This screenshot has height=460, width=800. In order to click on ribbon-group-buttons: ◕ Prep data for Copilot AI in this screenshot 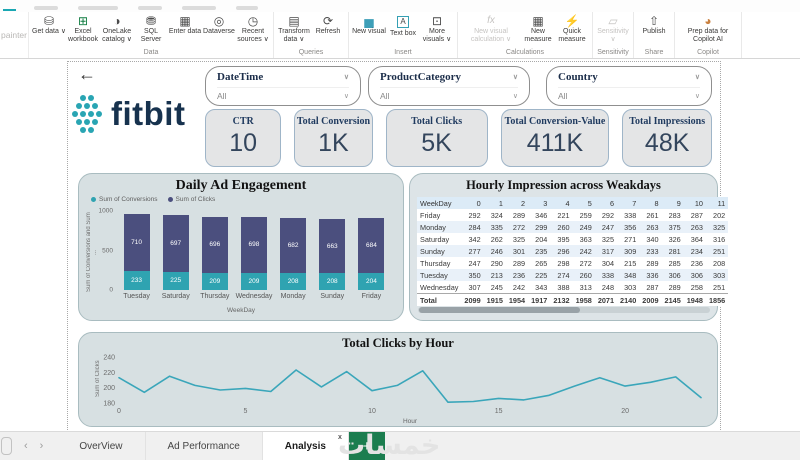, I will do `click(708, 30)`.